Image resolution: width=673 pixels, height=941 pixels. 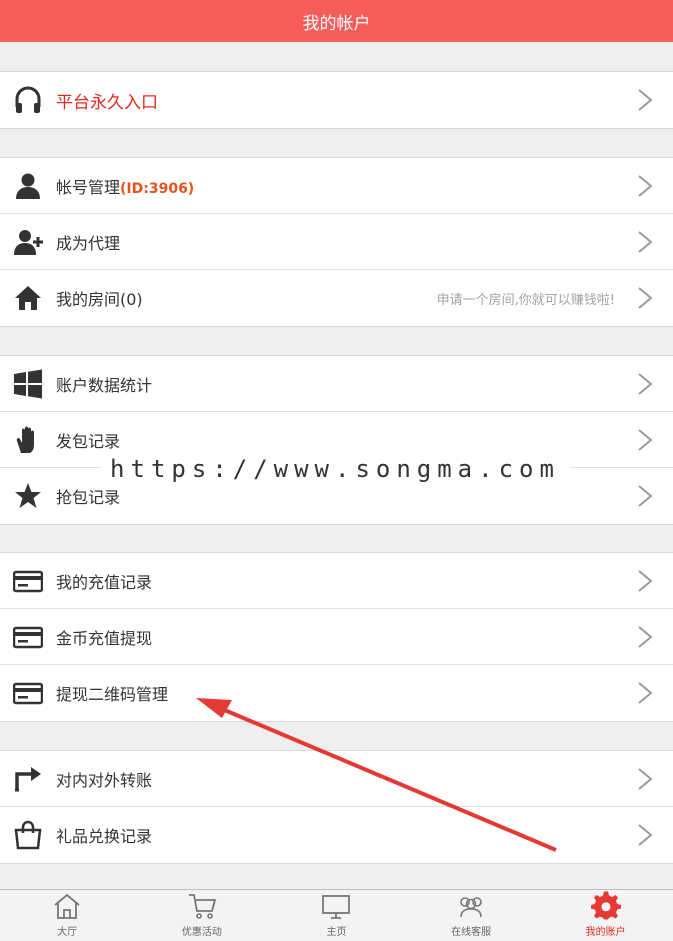 I want to click on menu-item-label: 对内对外转账, so click(x=104, y=780).